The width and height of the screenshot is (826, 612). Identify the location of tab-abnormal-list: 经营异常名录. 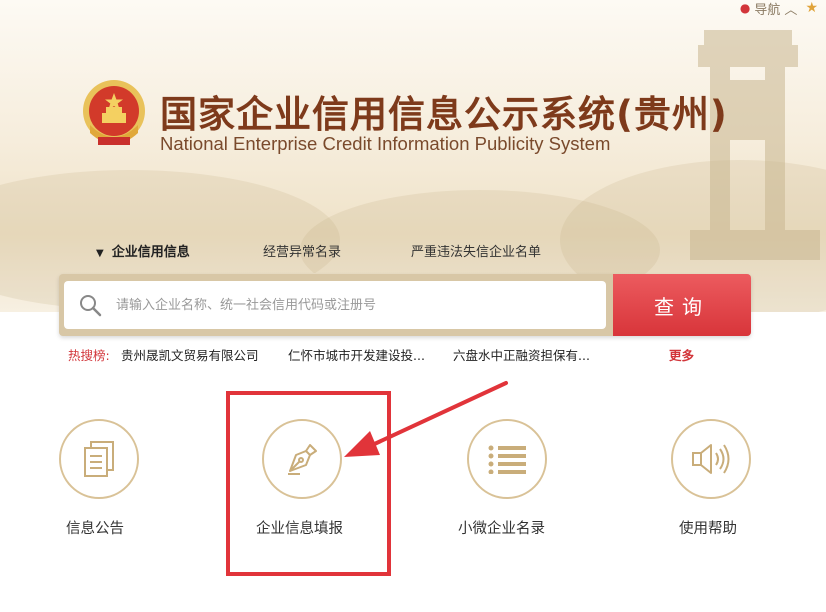
(302, 250).